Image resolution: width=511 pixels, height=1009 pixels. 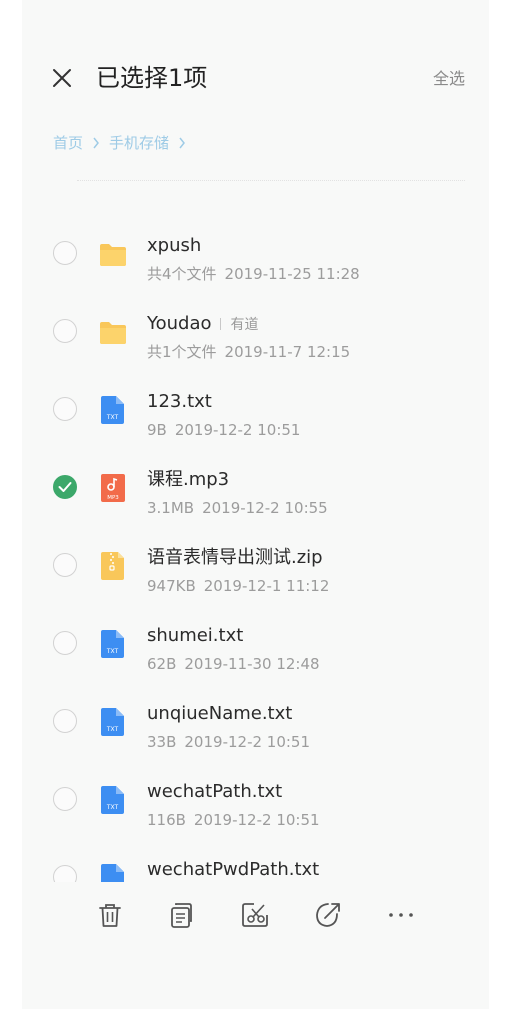 I want to click on list-item: wechatPwdPath.txt, so click(x=255, y=862).